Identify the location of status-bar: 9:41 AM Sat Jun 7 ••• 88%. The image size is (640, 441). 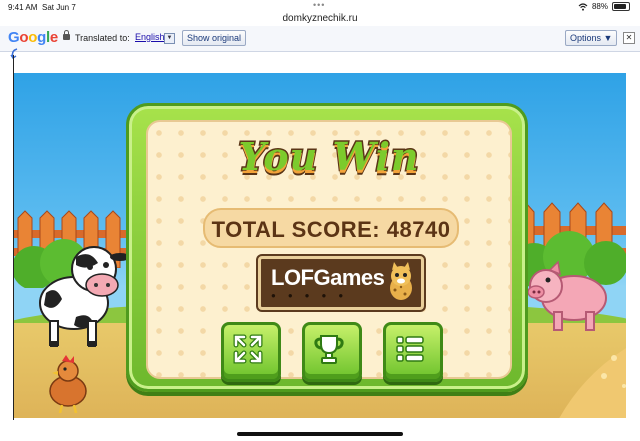
(320, 7).